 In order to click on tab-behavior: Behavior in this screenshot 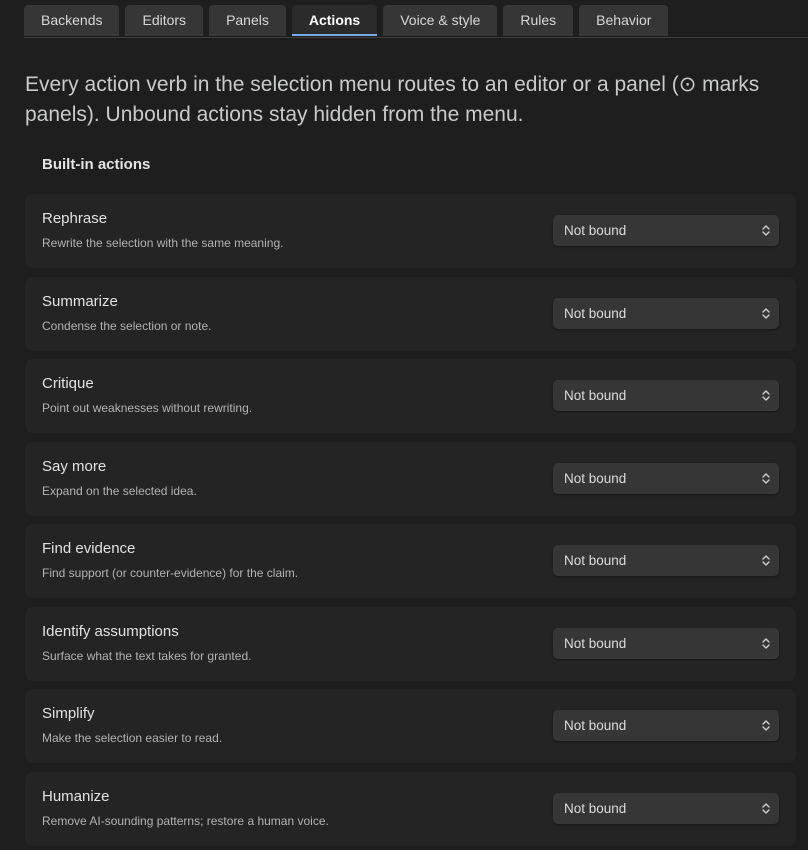, I will do `click(624, 20)`.